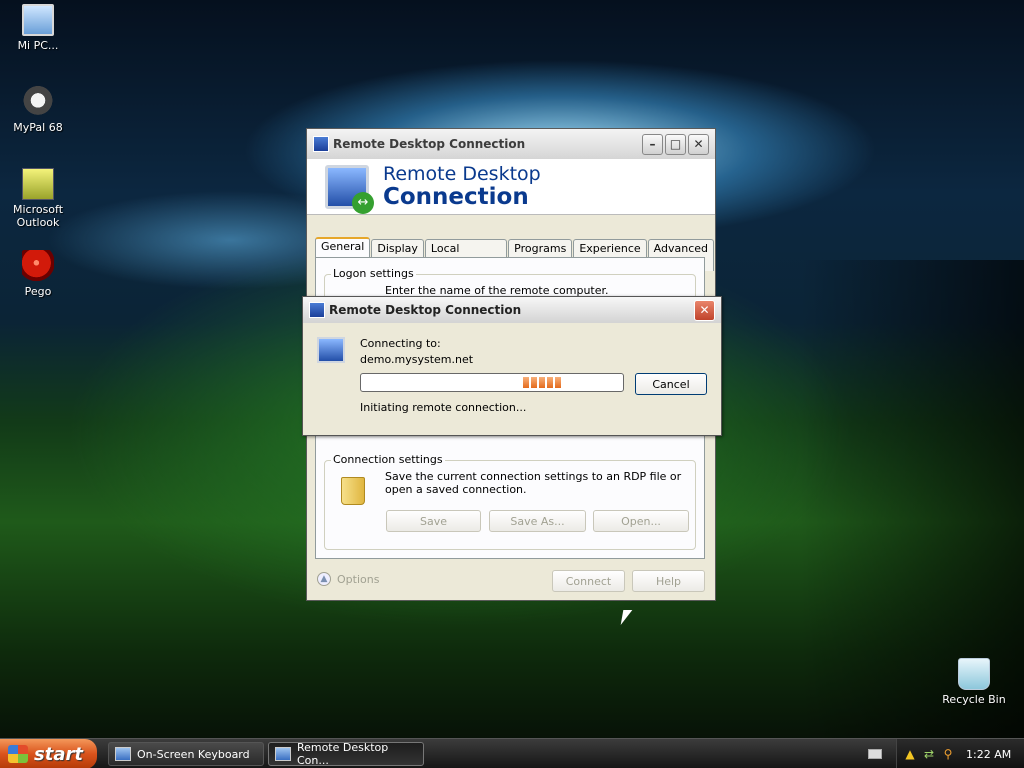 The height and width of the screenshot is (768, 1024). I want to click on desktop-icon-outlook: Microsoft Outlook, so click(38, 198).